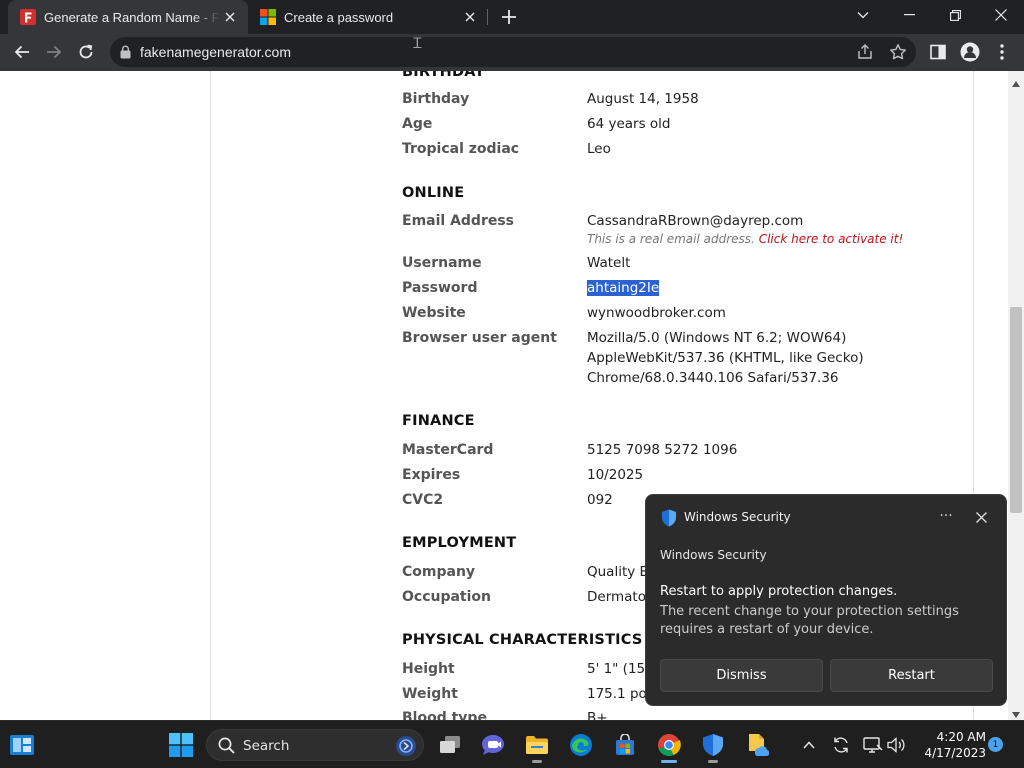  I want to click on speaker-icon, so click(896, 745).